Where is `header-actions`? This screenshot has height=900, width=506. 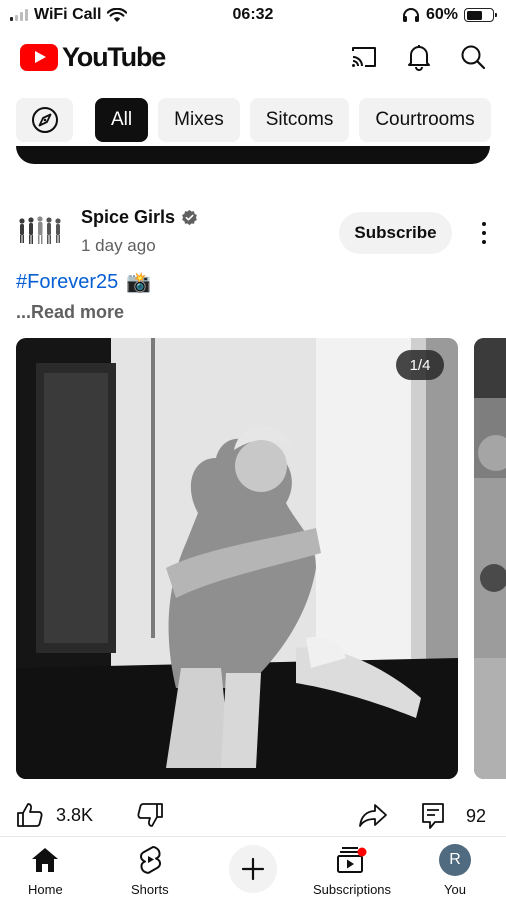
header-actions is located at coordinates (418, 57).